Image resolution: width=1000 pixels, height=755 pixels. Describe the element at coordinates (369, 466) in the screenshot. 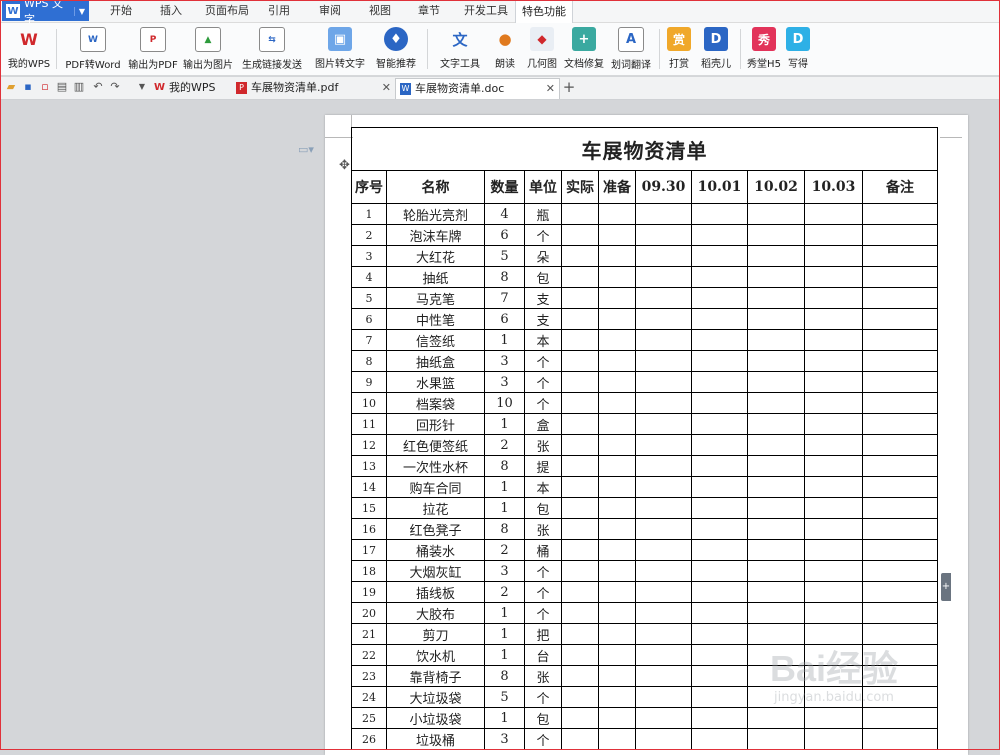

I see `table-cell: 13` at that location.